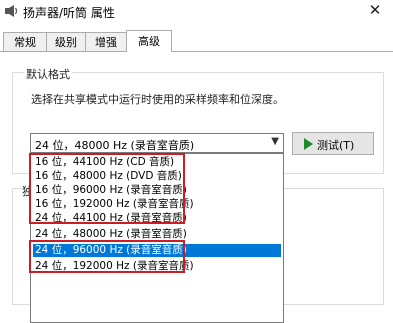 This screenshot has width=393, height=323. What do you see at coordinates (66, 41) in the screenshot?
I see `tab-levels: 级别` at bounding box center [66, 41].